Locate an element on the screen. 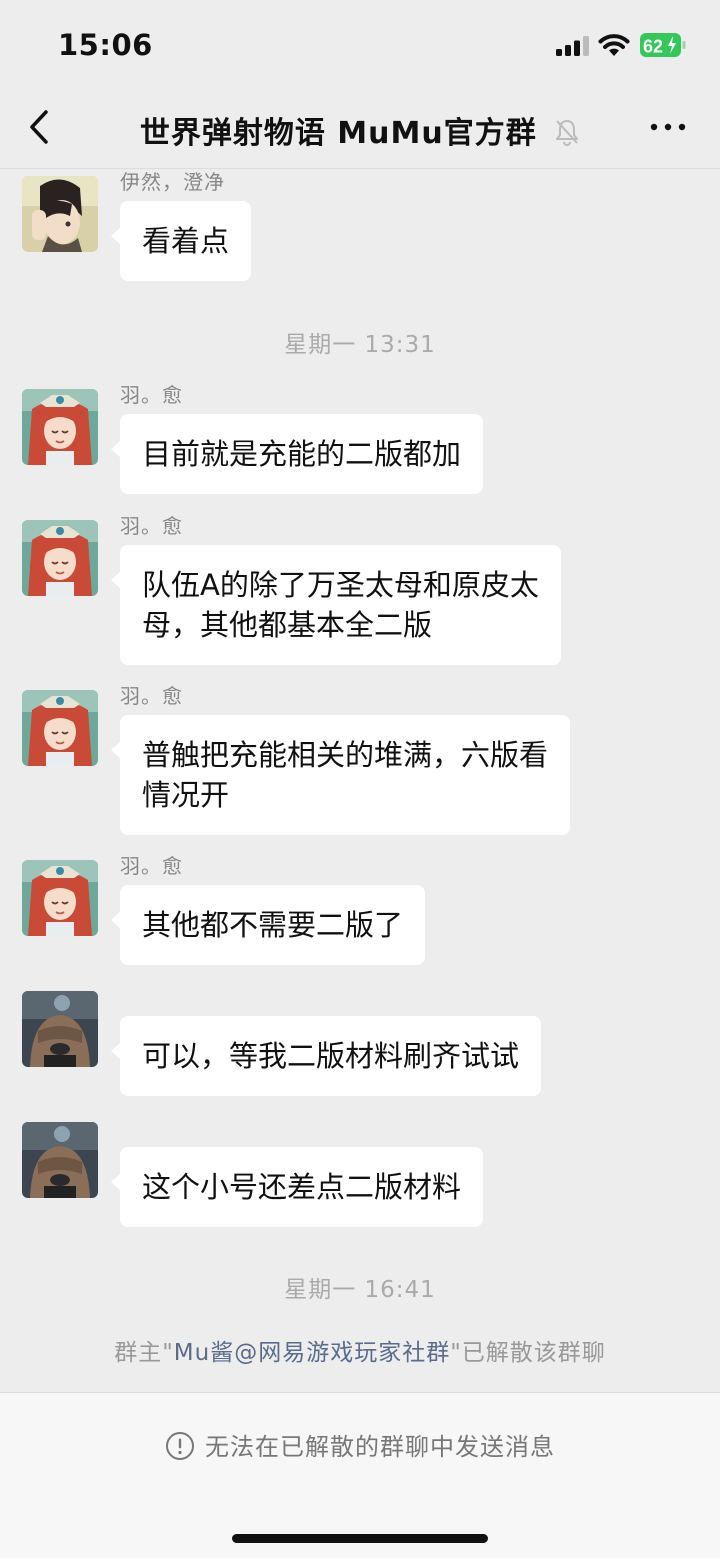  nav-bar: 世界弹射物语 MuMu官方群 is located at coordinates (360, 129).